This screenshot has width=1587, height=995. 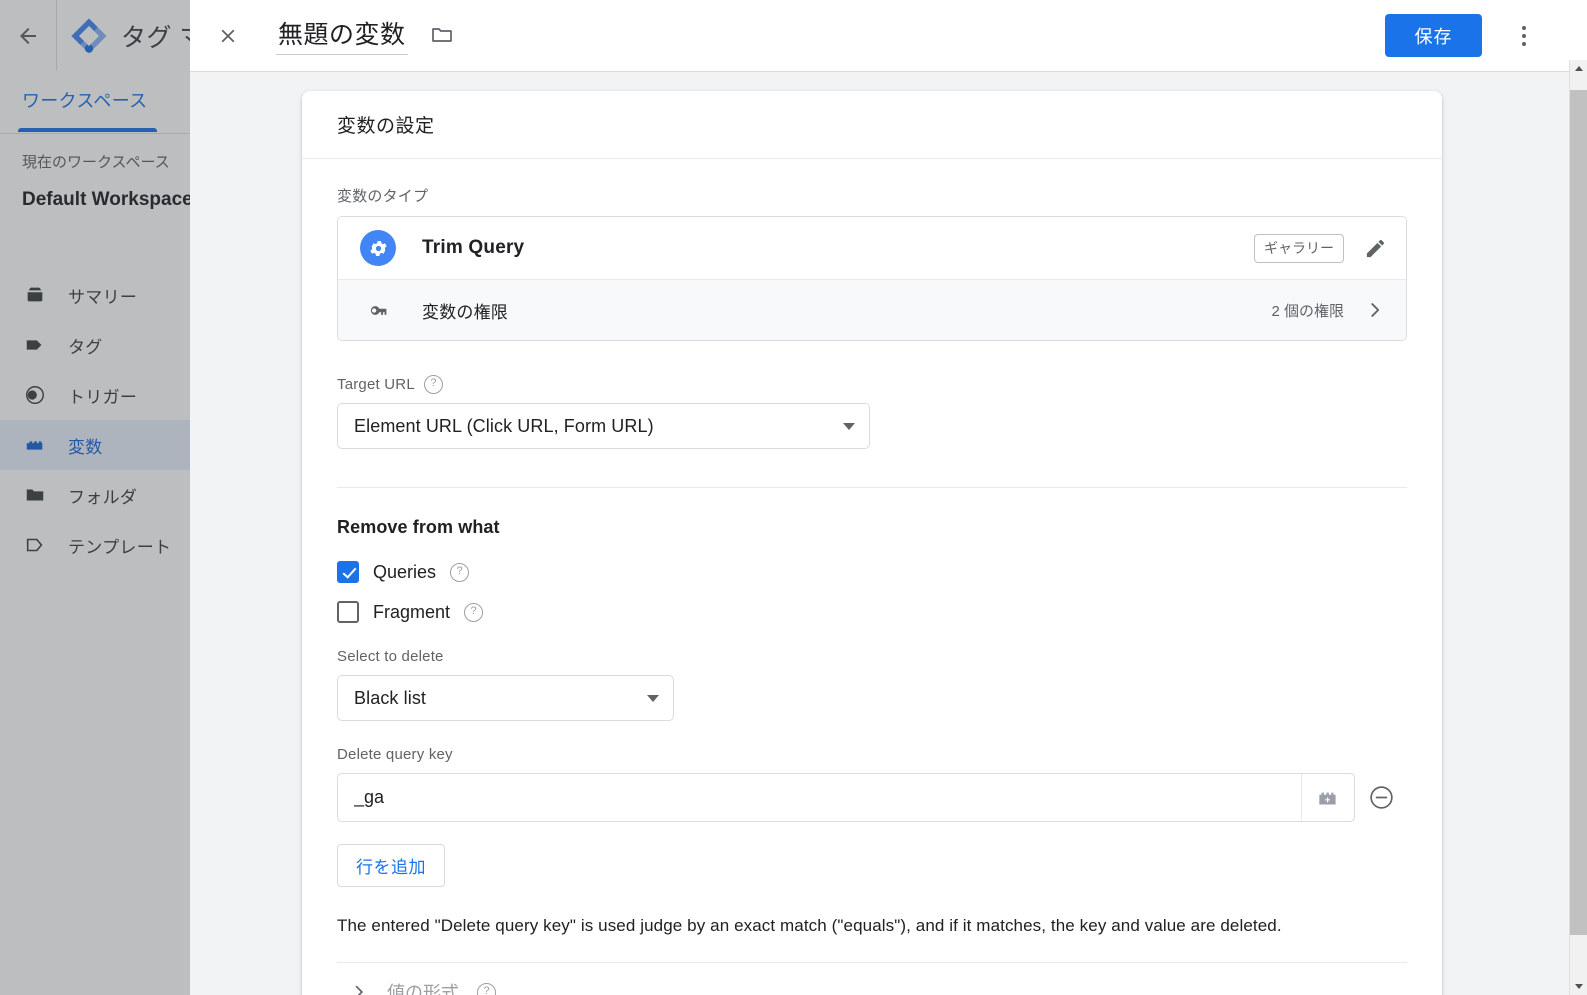 What do you see at coordinates (390, 697) in the screenshot?
I see `select-to-delete-value: Black list` at bounding box center [390, 697].